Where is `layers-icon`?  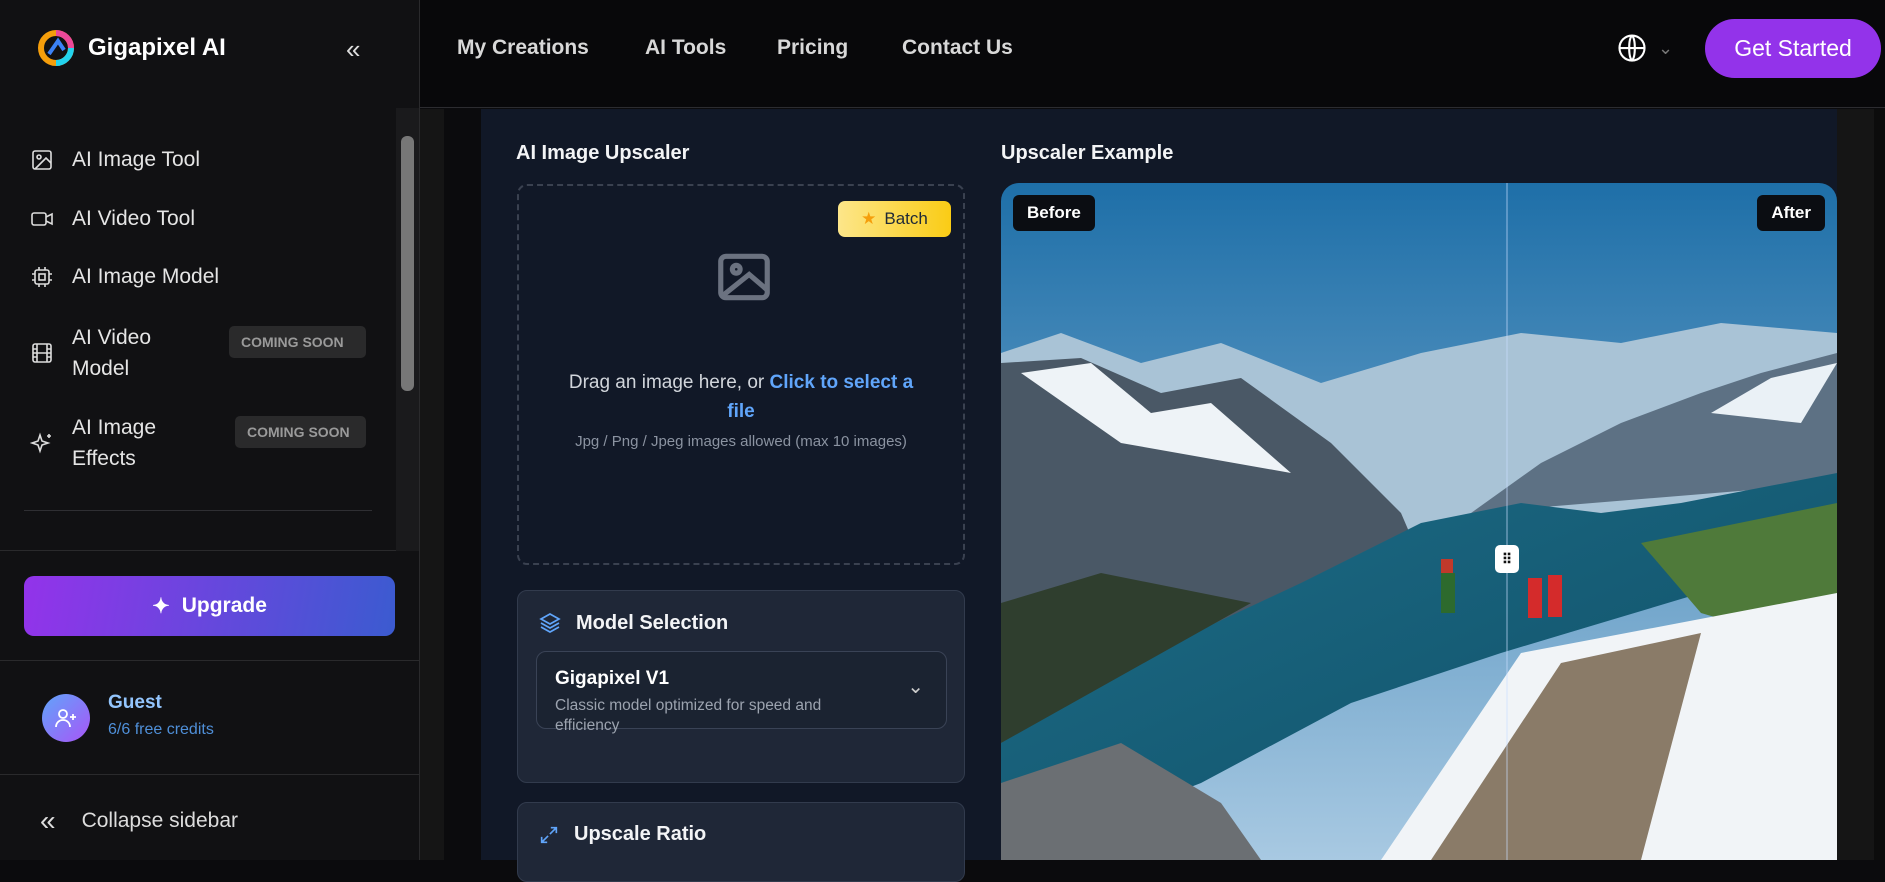 layers-icon is located at coordinates (550, 623).